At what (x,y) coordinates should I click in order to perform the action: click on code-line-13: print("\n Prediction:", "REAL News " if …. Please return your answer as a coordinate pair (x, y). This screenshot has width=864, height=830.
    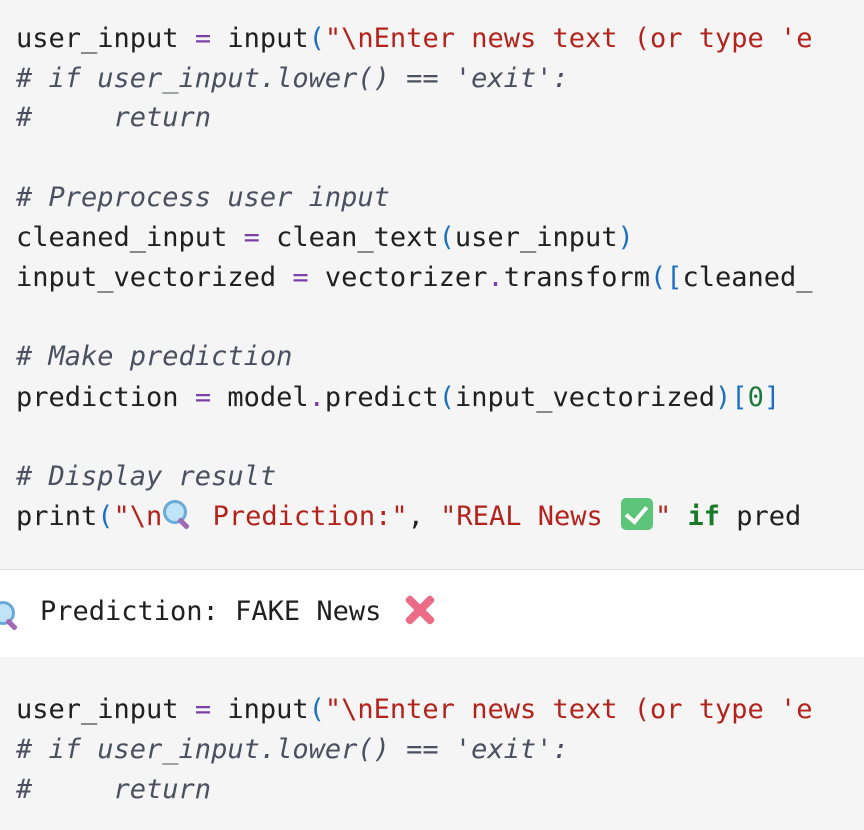
    Looking at the image, I should click on (408, 517).